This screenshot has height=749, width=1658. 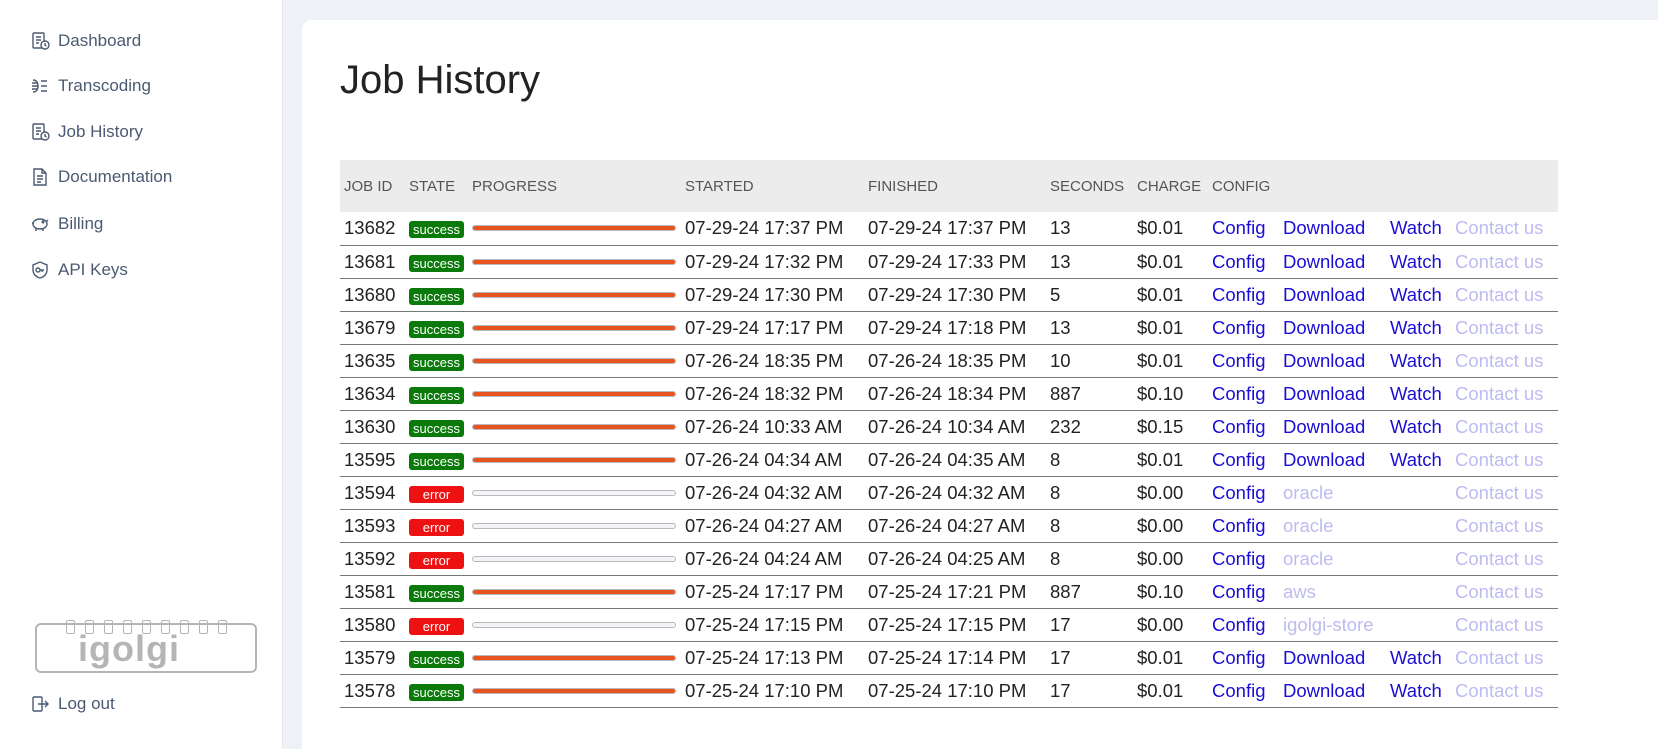 I want to click on charge-value: $0.15, so click(x=1160, y=426).